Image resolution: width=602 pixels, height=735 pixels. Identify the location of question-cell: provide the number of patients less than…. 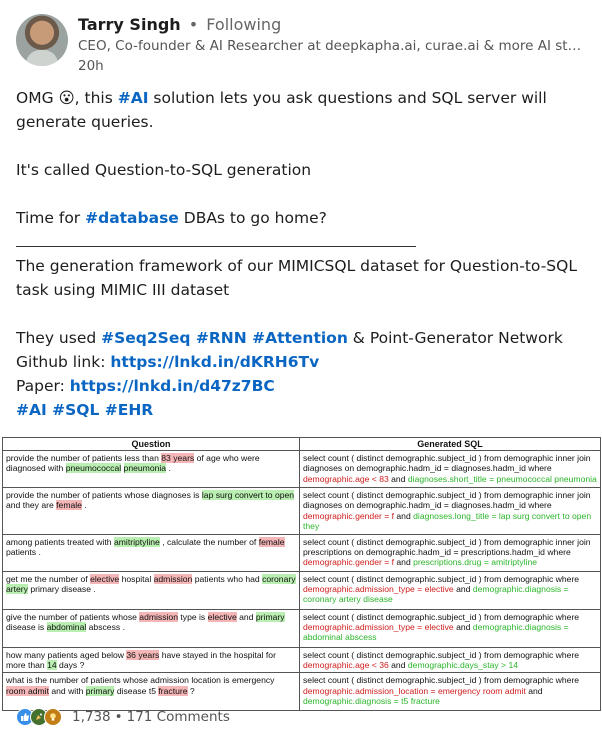
(151, 469).